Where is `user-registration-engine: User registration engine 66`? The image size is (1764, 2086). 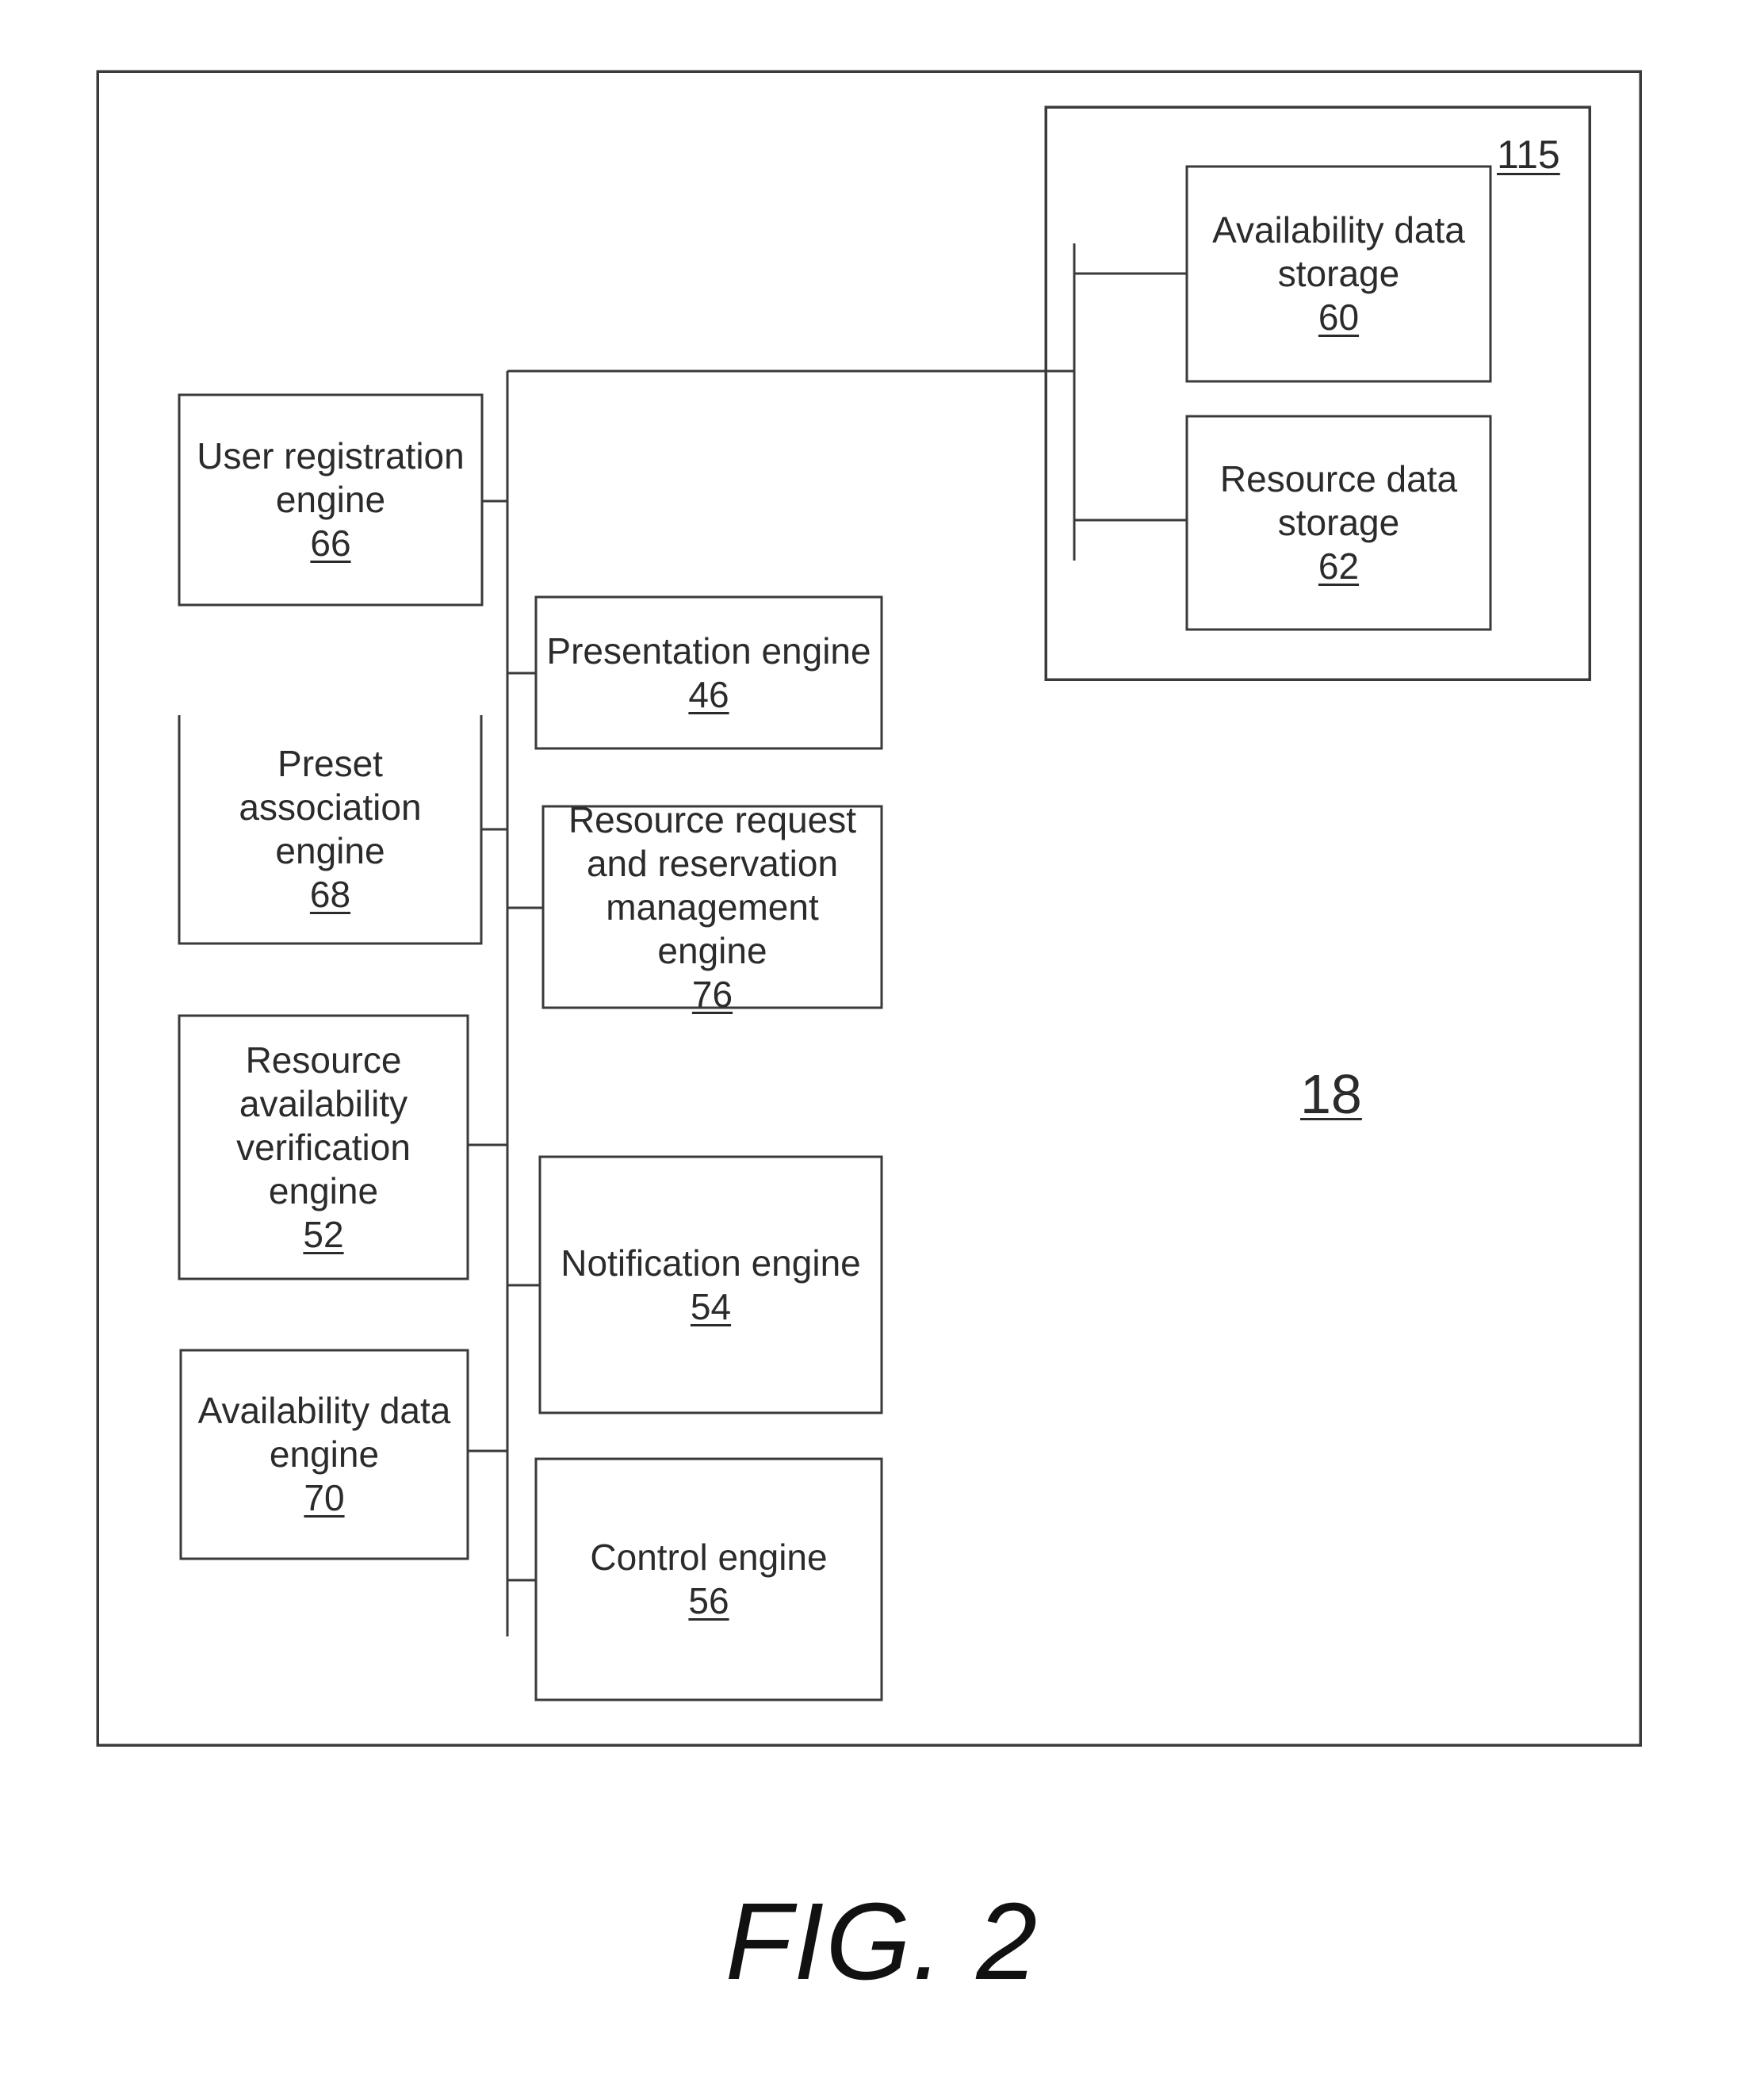
user-registration-engine: User registration engine 66 is located at coordinates (330, 500).